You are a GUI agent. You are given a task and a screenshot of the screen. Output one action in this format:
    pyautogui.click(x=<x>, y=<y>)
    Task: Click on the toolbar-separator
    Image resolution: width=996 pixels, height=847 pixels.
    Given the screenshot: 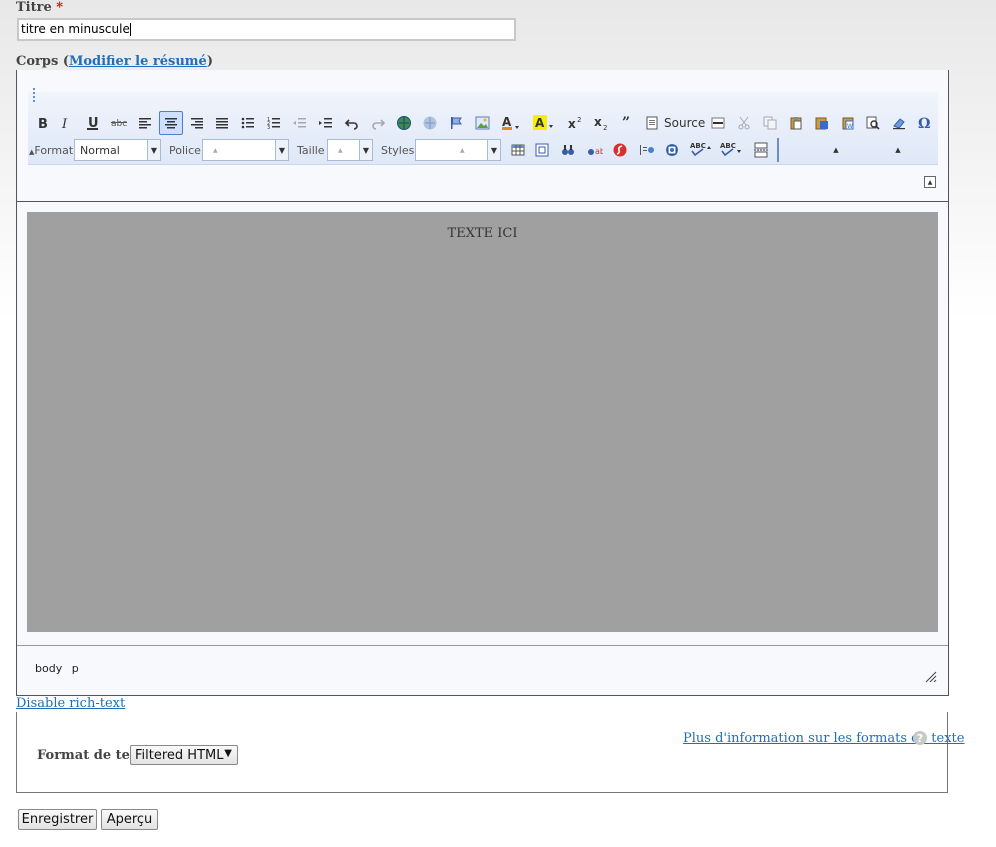 What is the action you would take?
    pyautogui.click(x=776, y=150)
    